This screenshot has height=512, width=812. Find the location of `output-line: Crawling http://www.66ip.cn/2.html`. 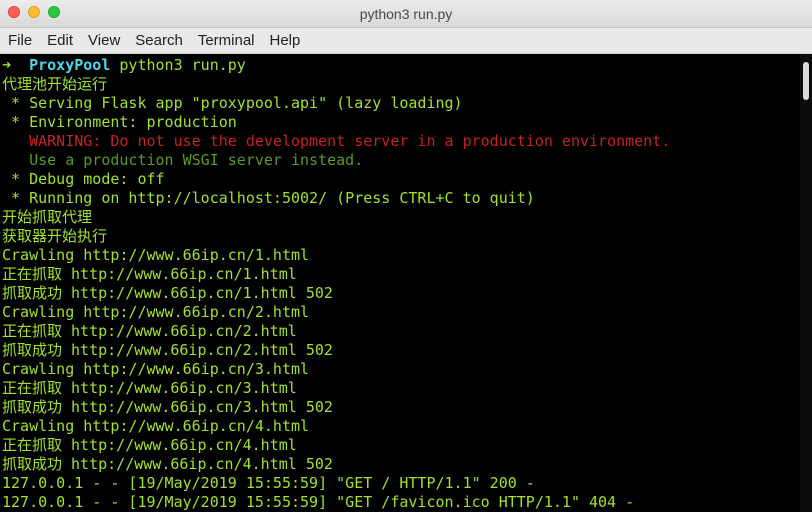

output-line: Crawling http://www.66ip.cn/2.html is located at coordinates (156, 312).